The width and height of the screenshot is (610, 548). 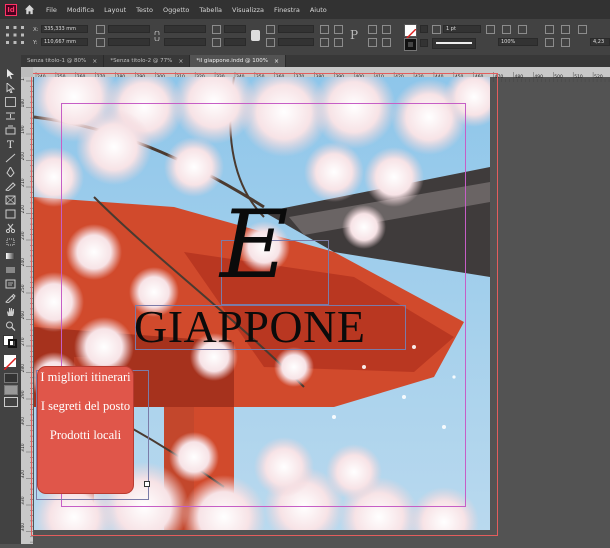 I want to click on stroke-weight-field: 1 pt, so click(x=462, y=29).